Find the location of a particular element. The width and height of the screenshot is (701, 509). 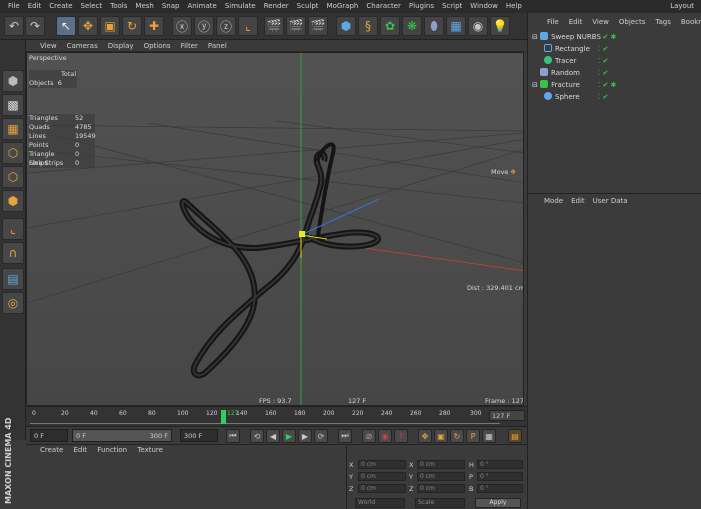

current-frame-field: 127 F is located at coordinates (507, 415).